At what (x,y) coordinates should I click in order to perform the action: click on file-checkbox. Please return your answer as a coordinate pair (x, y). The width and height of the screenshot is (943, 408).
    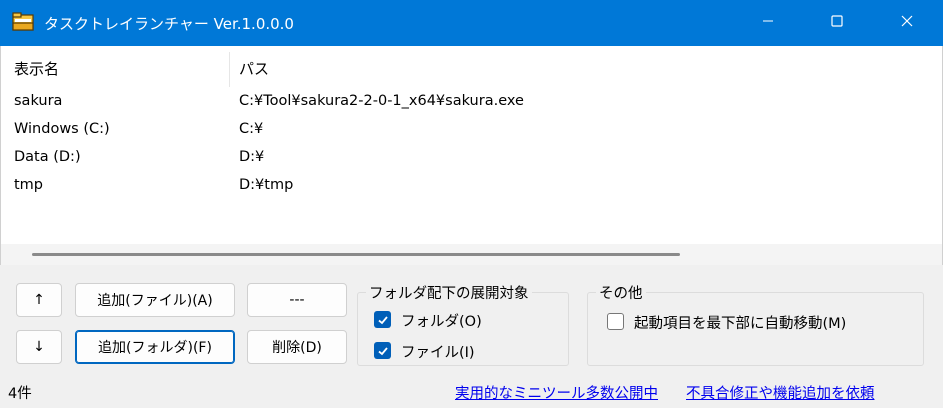
    Looking at the image, I should click on (382, 350).